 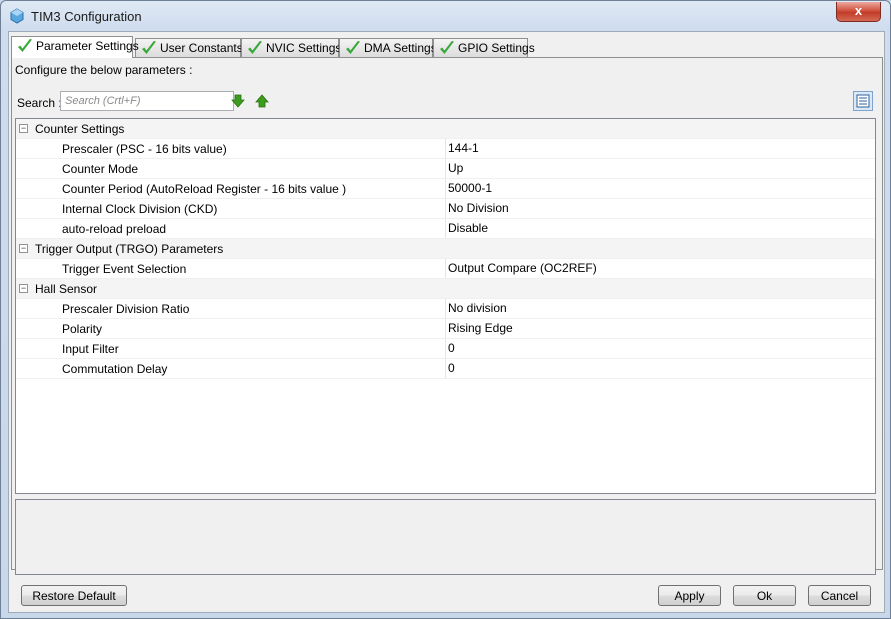 What do you see at coordinates (80, 129) in the screenshot?
I see `group-label: Counter Settings` at bounding box center [80, 129].